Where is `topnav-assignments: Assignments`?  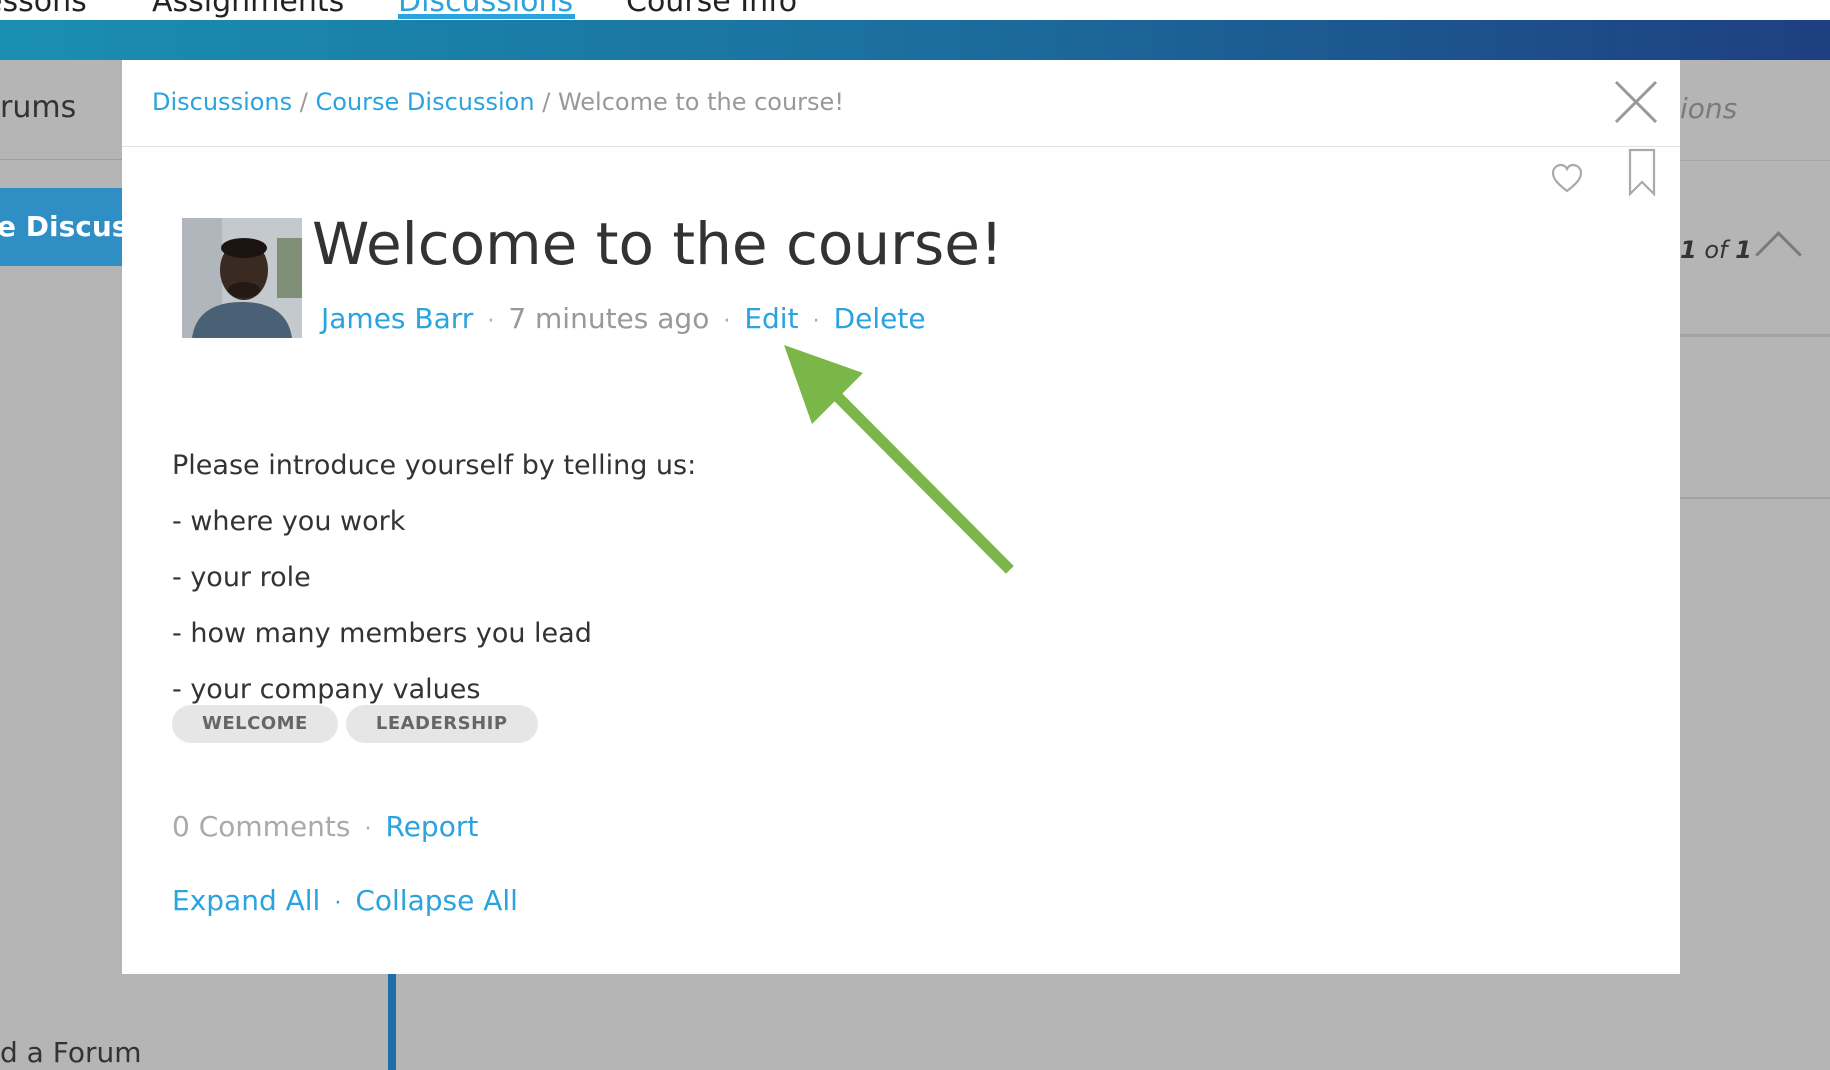 topnav-assignments: Assignments is located at coordinates (248, 9).